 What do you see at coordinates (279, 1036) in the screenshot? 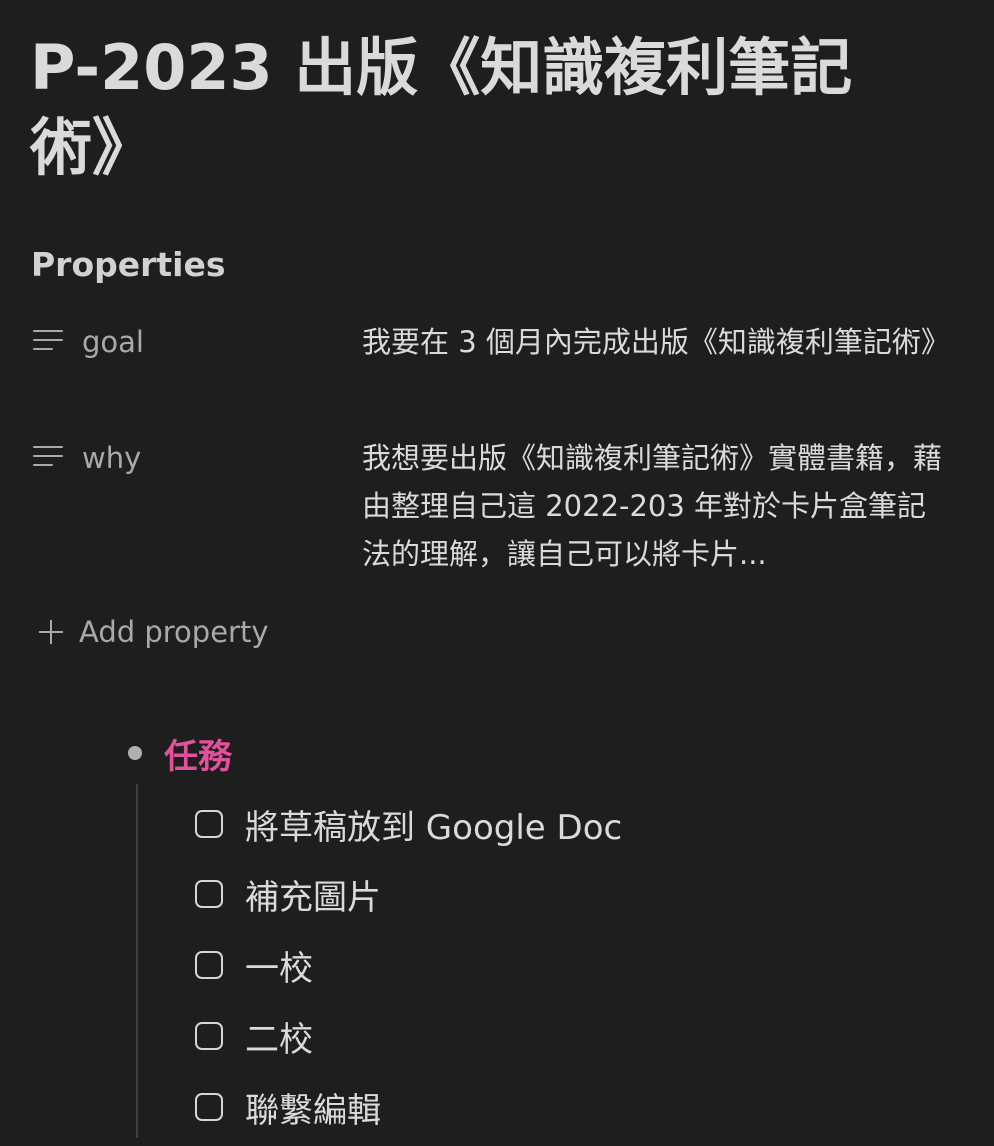
I see `task-label: 二校` at bounding box center [279, 1036].